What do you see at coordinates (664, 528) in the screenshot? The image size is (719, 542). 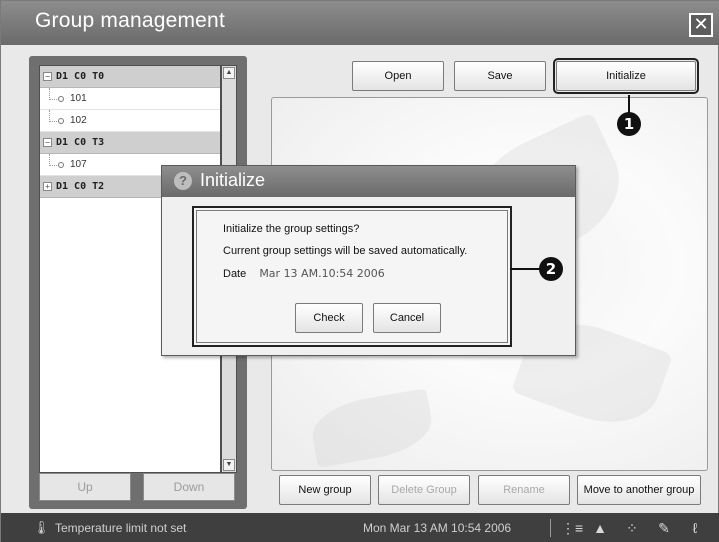 I see `pen-icon: ✎` at bounding box center [664, 528].